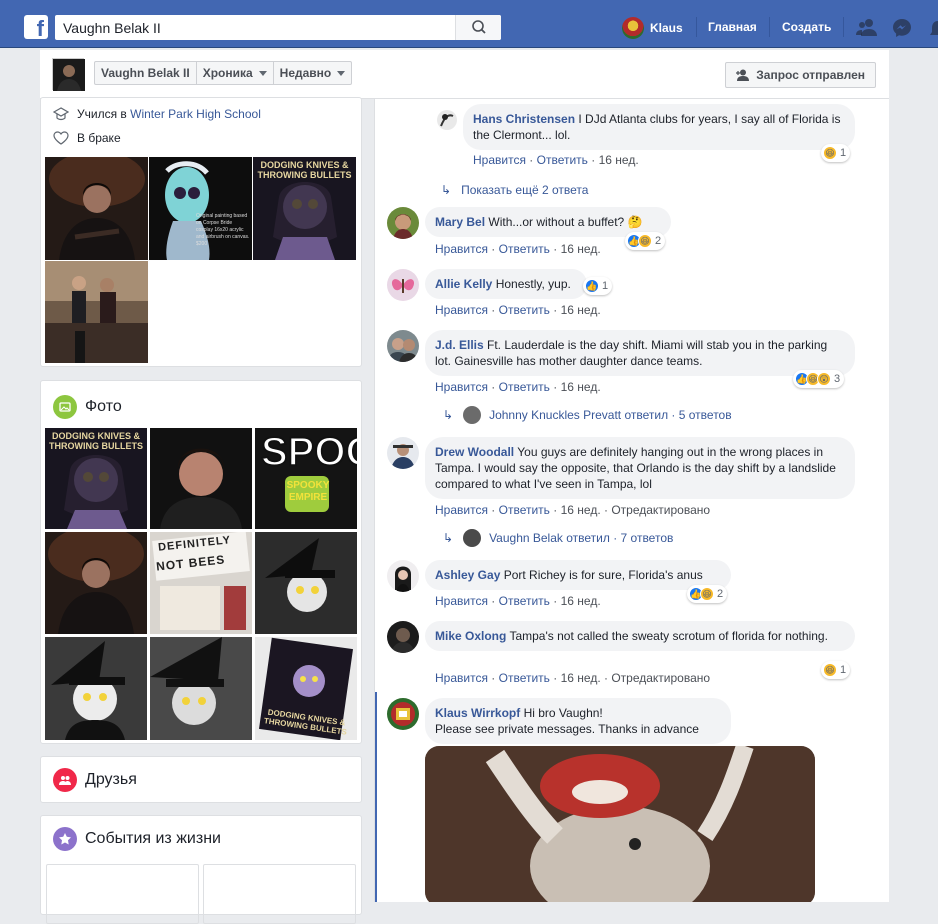 This screenshot has height=924, width=938. Describe the element at coordinates (201, 869) in the screenshot. I see `life-events-card: События из жизни` at that location.